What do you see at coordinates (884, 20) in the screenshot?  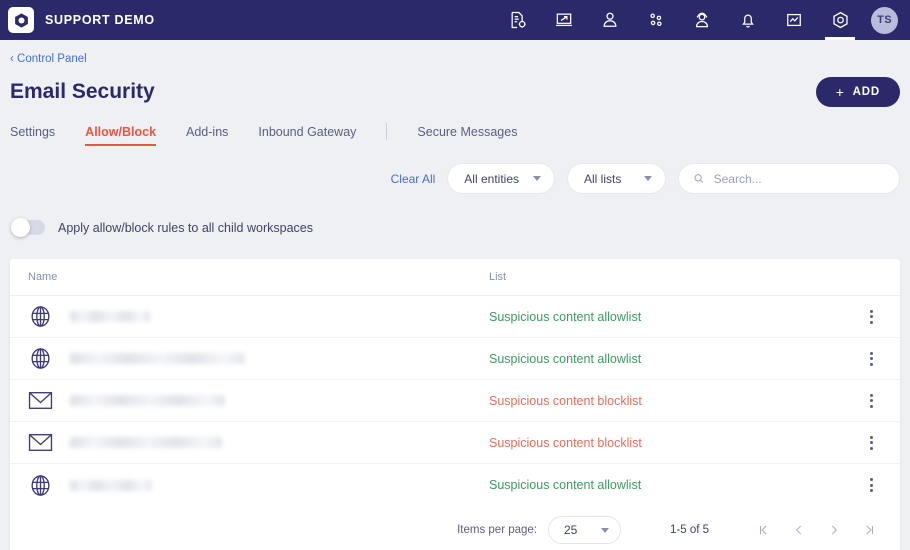 I see `avatar: TS` at bounding box center [884, 20].